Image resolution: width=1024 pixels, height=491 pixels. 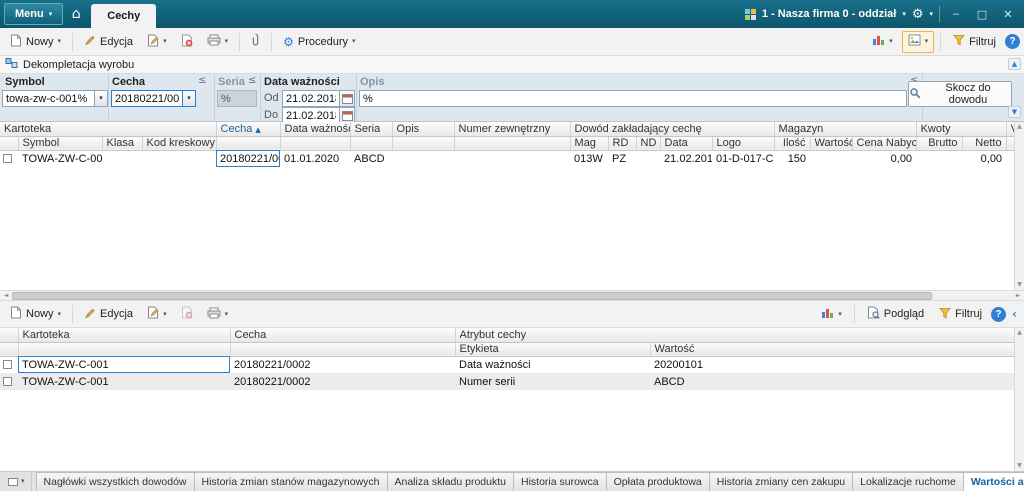 I want to click on attrs-print-button: ▾, so click(x=218, y=314).